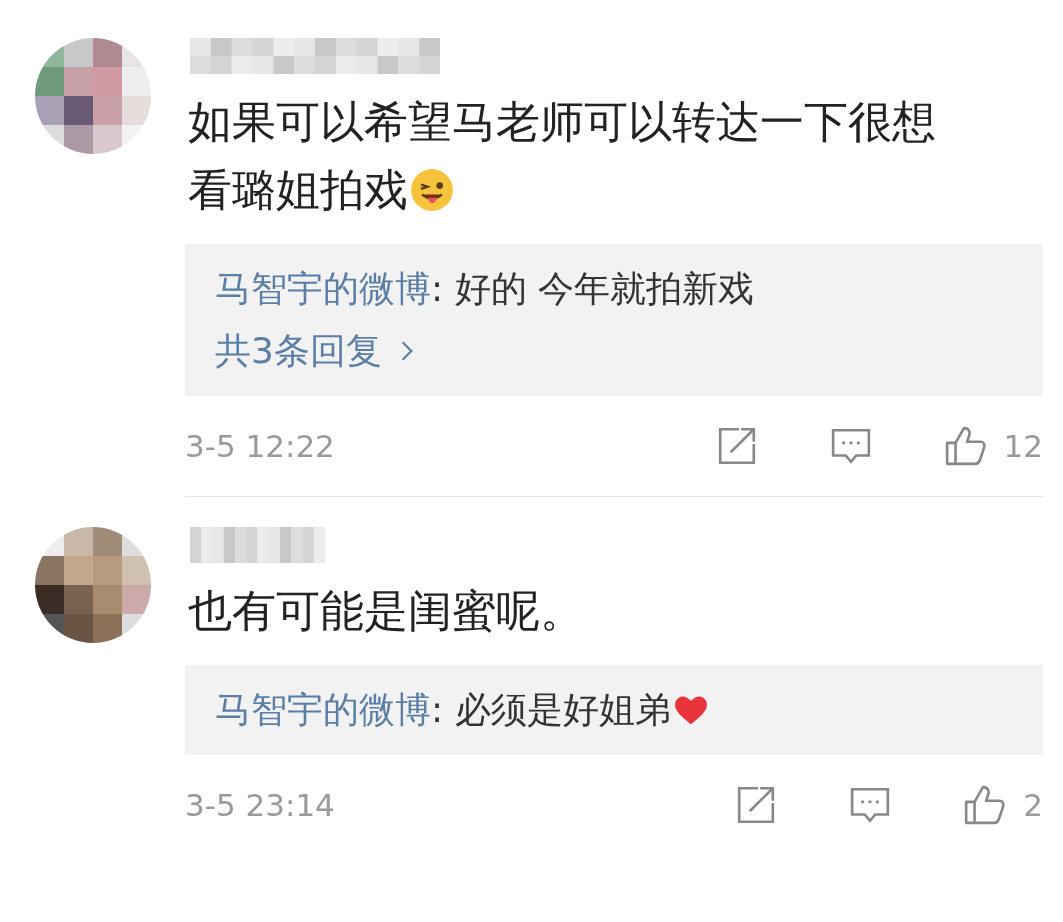 Image resolution: width=1063 pixels, height=922 pixels. What do you see at coordinates (551, 709) in the screenshot?
I see `reply-text: : 必须是好姐弟` at bounding box center [551, 709].